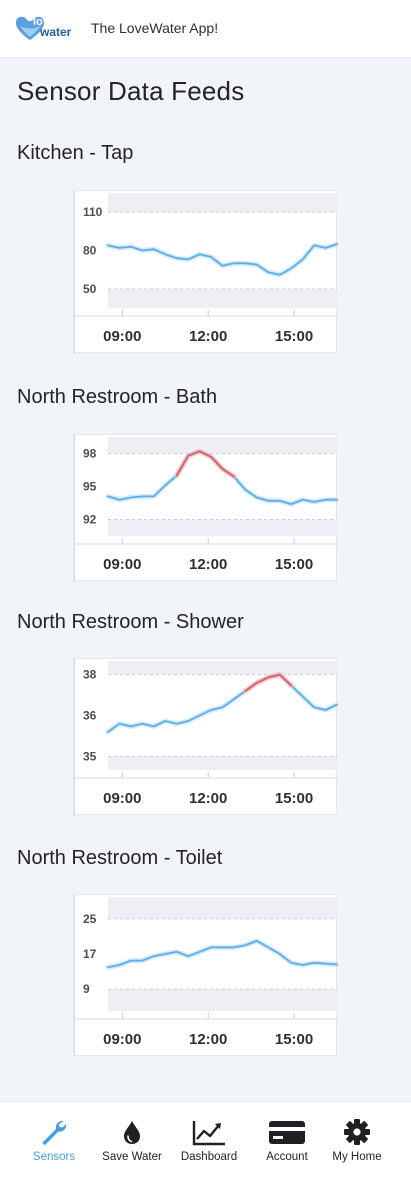 The width and height of the screenshot is (411, 1180). What do you see at coordinates (90, 756) in the screenshot?
I see `y-tick-label: 35` at bounding box center [90, 756].